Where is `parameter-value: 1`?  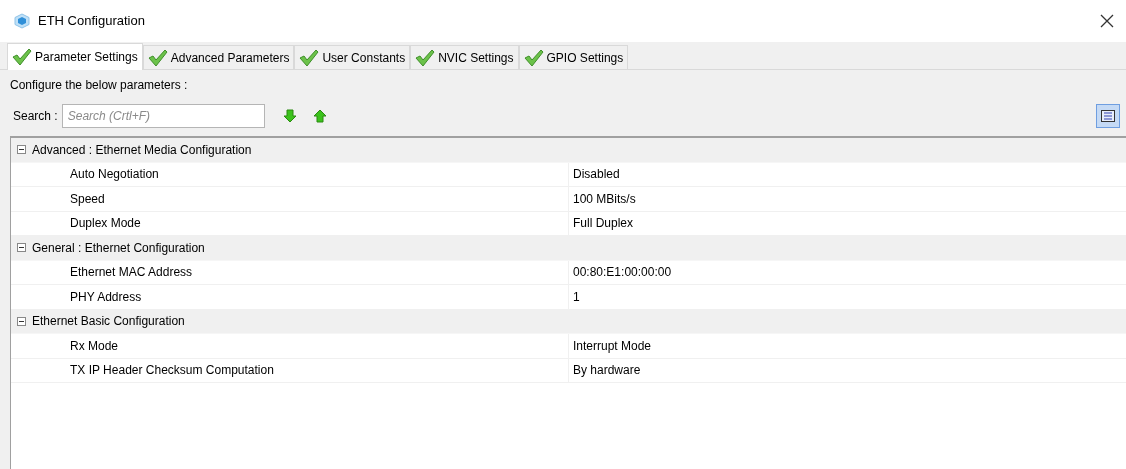
parameter-value: 1 is located at coordinates (847, 297).